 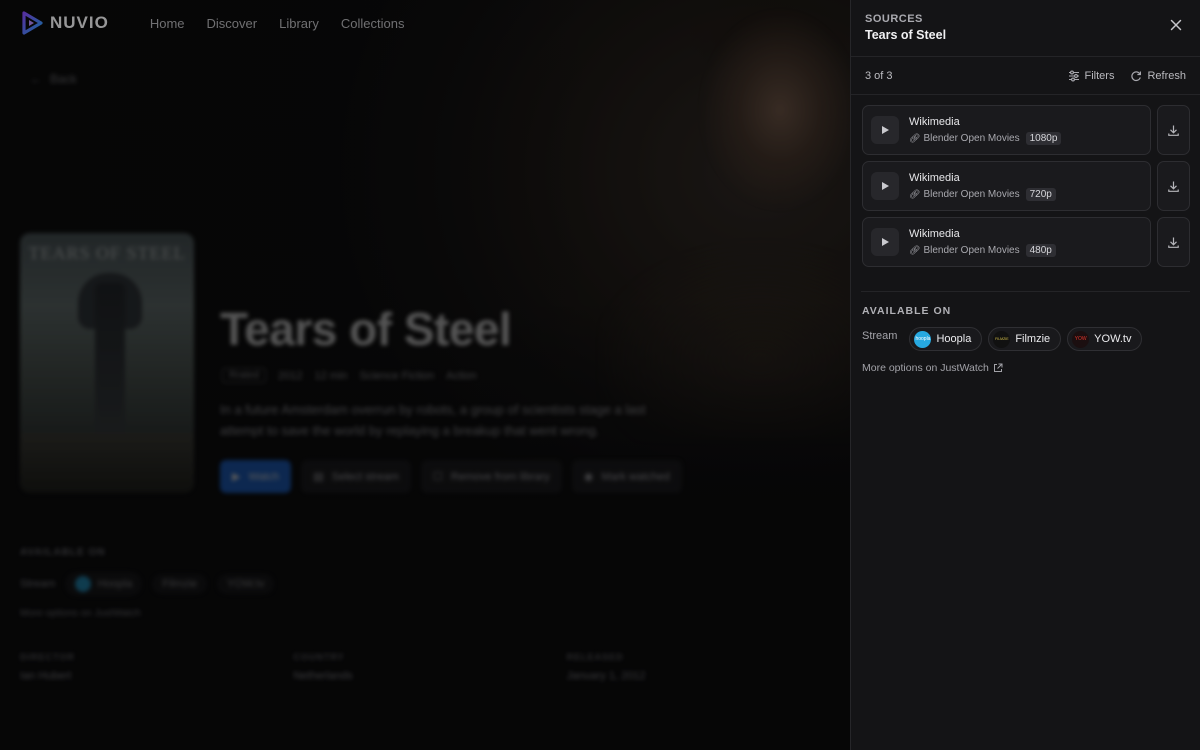 I want to click on filters-label: Filters, so click(x=1099, y=75).